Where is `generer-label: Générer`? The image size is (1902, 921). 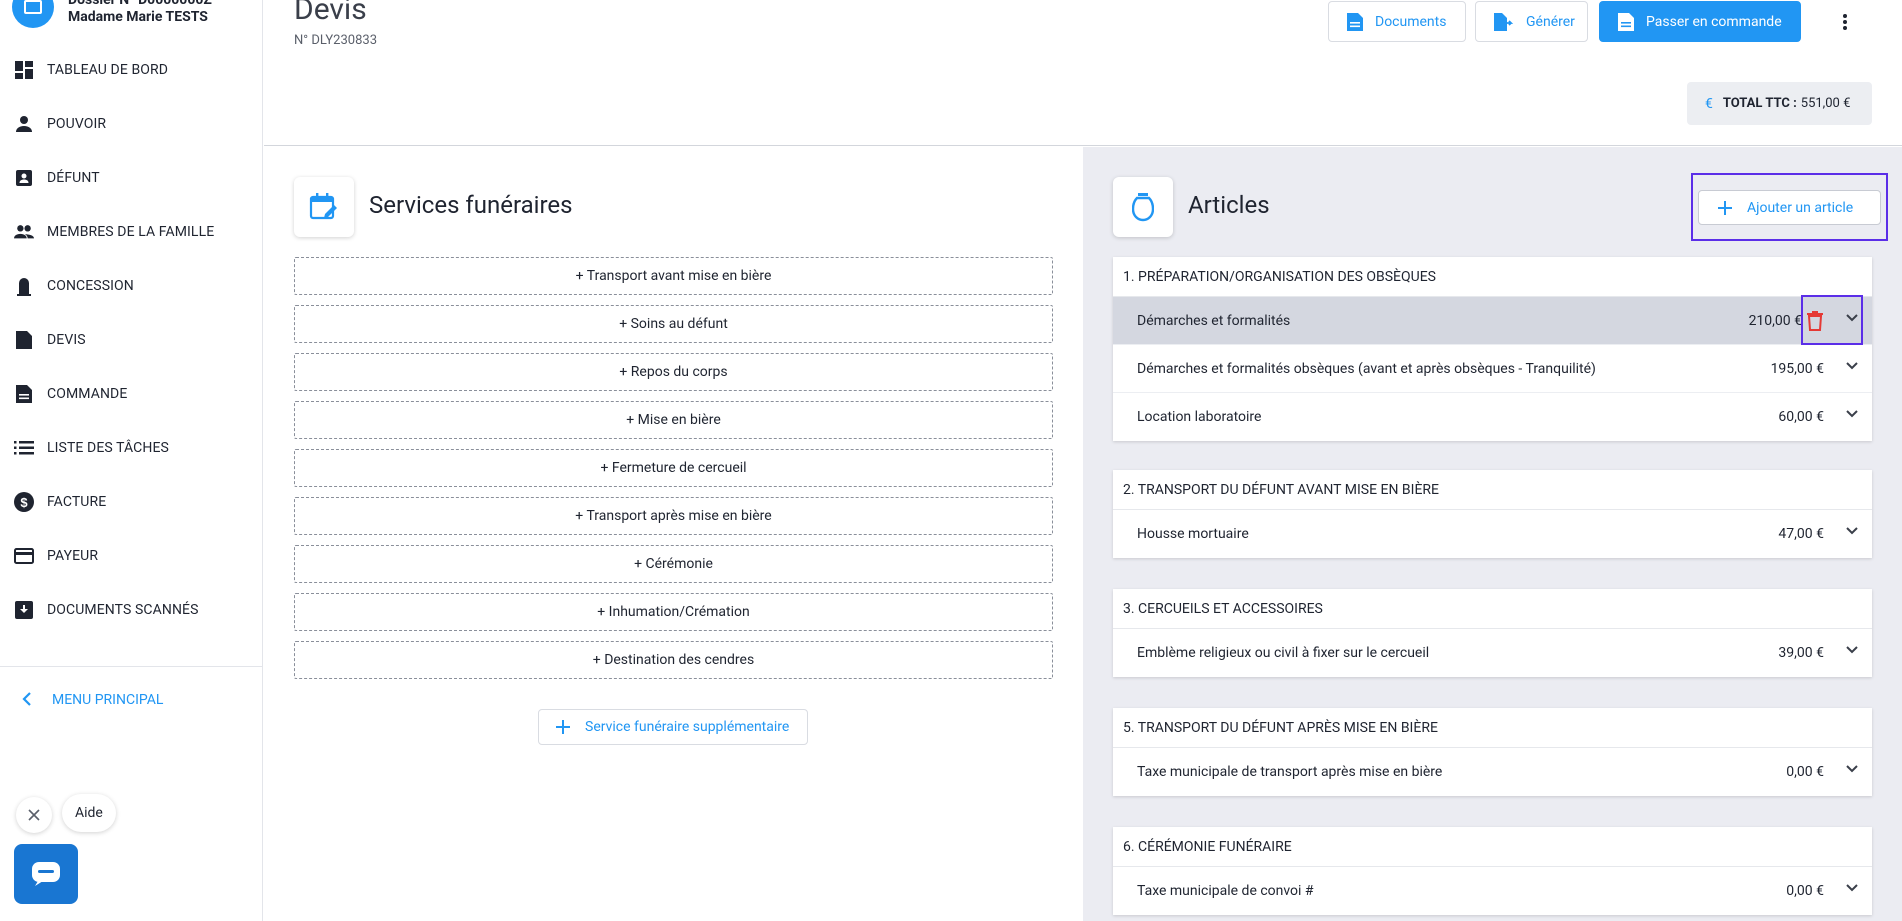
generer-label: Générer is located at coordinates (1550, 21).